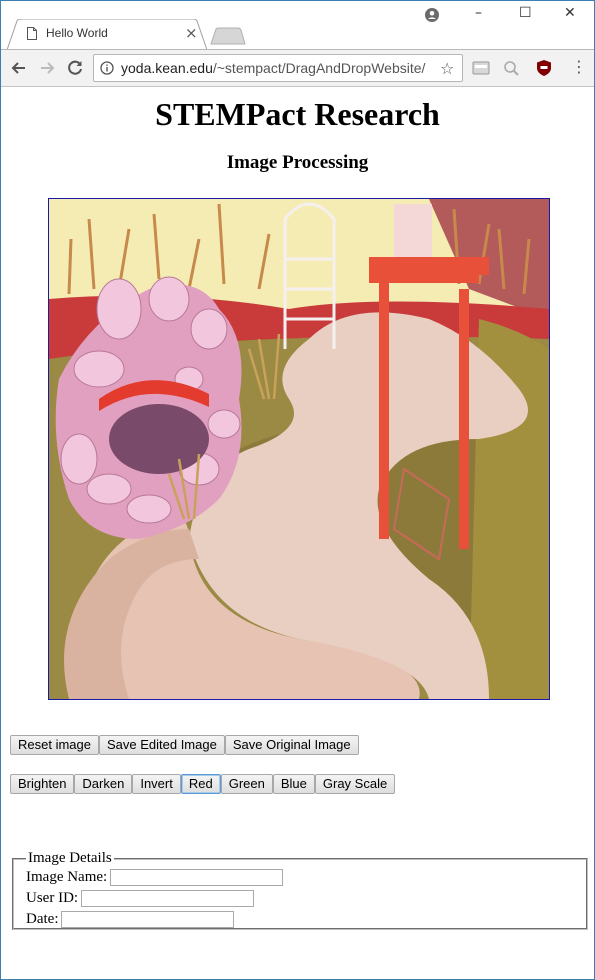  I want to click on search-extension-icon, so click(511, 68).